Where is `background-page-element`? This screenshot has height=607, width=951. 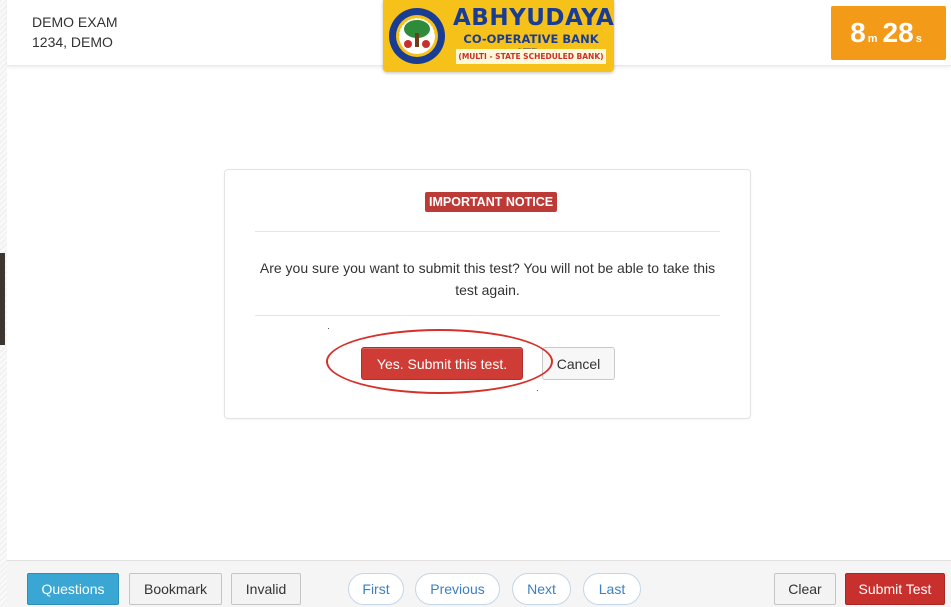
background-page-element is located at coordinates (2, 299).